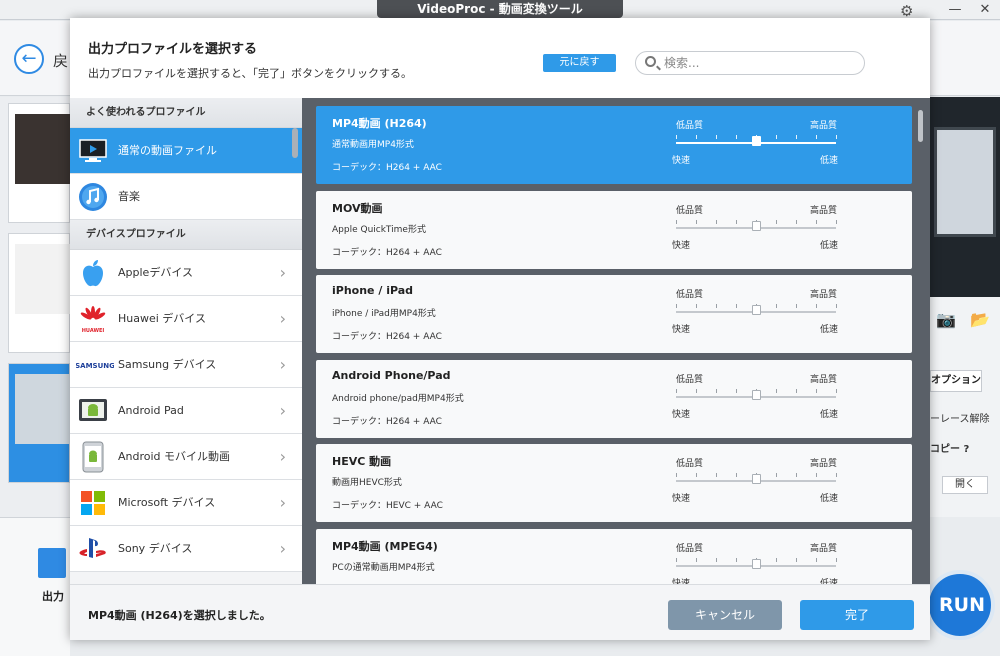 The height and width of the screenshot is (656, 1000). What do you see at coordinates (295, 143) in the screenshot?
I see `sidebar-scrollbar` at bounding box center [295, 143].